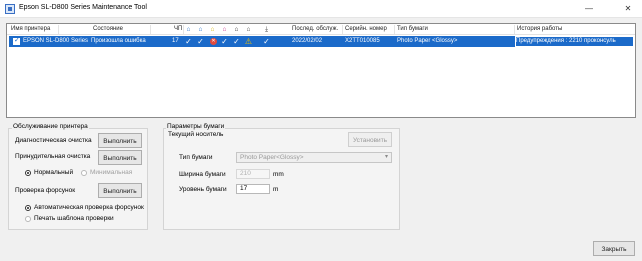 This screenshot has height=261, width=642. Describe the element at coordinates (266, 29) in the screenshot. I see `download-icon: ⤓` at that location.